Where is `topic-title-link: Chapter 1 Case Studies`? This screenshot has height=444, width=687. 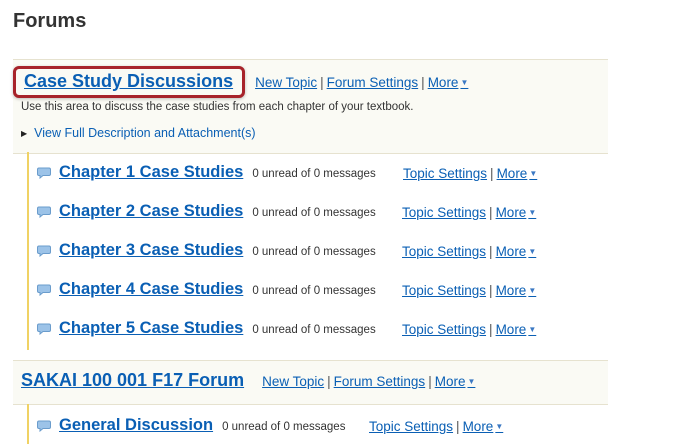
topic-title-link: Chapter 1 Case Studies is located at coordinates (151, 172).